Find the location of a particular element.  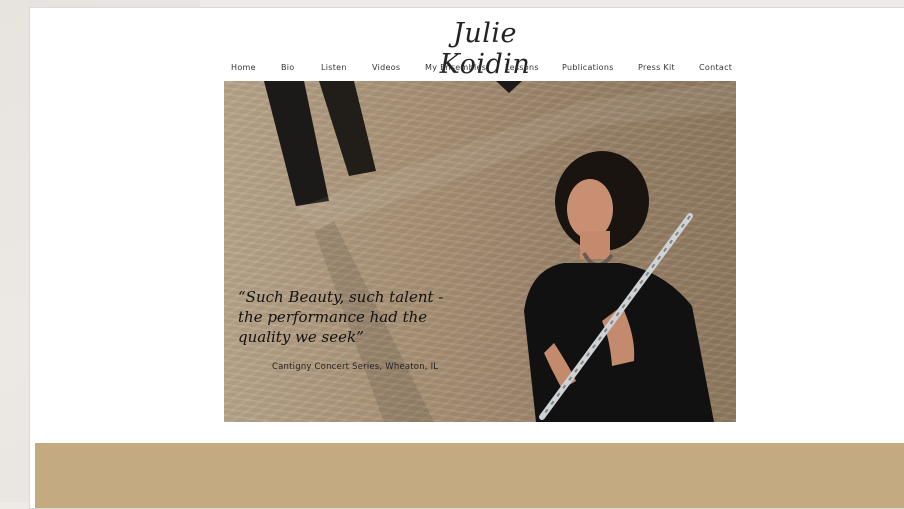

nav-item-home: Home is located at coordinates (243, 67).